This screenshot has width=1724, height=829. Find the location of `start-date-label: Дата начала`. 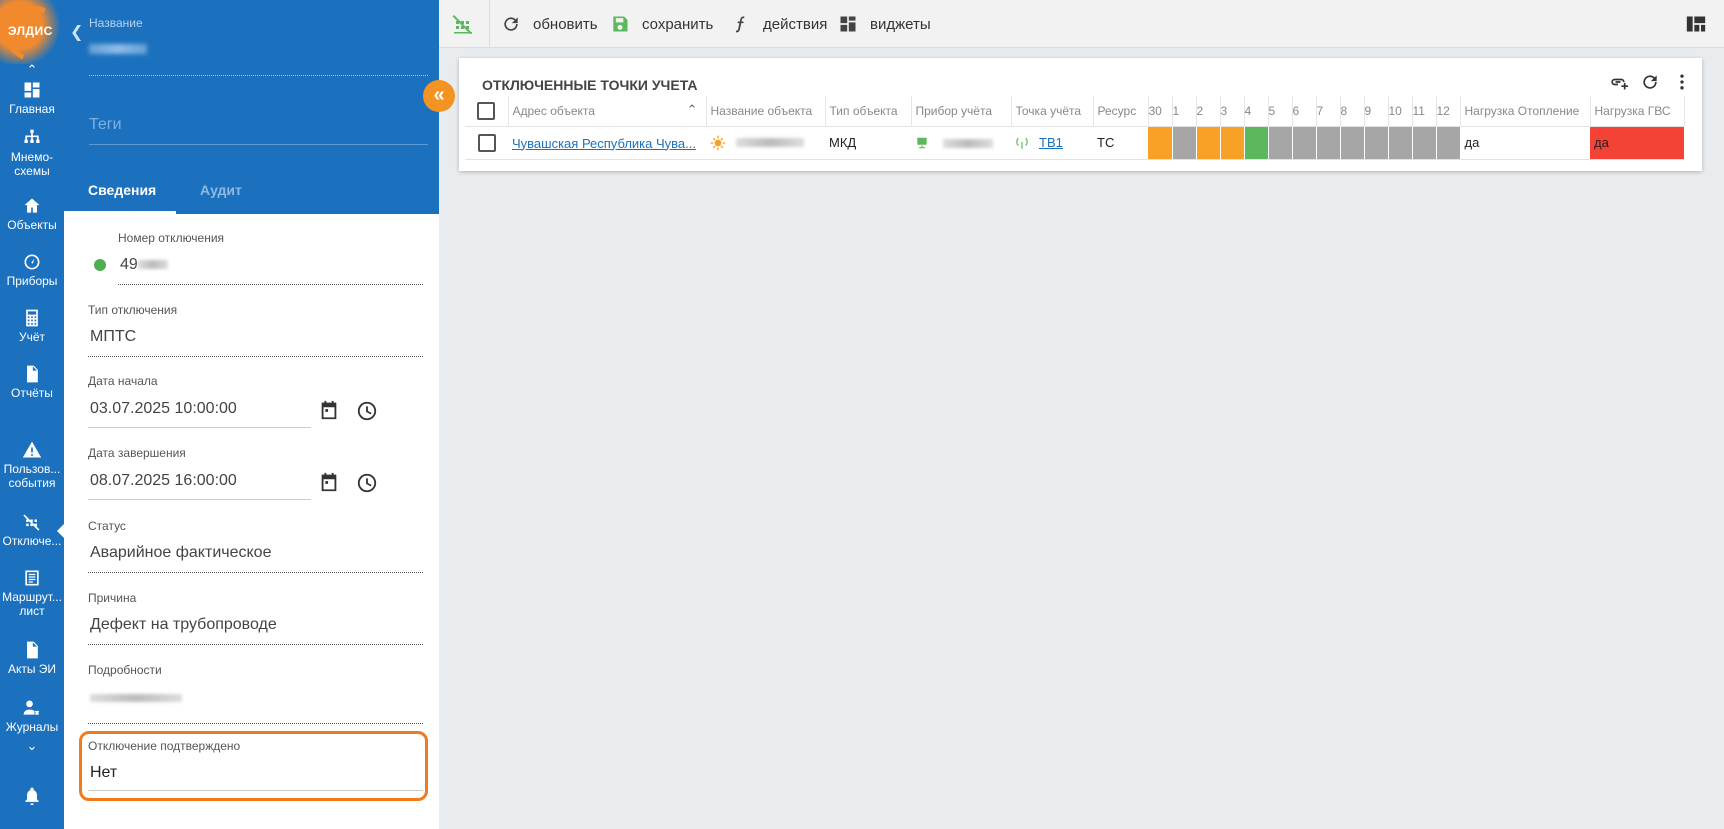

start-date-label: Дата начала is located at coordinates (123, 381).